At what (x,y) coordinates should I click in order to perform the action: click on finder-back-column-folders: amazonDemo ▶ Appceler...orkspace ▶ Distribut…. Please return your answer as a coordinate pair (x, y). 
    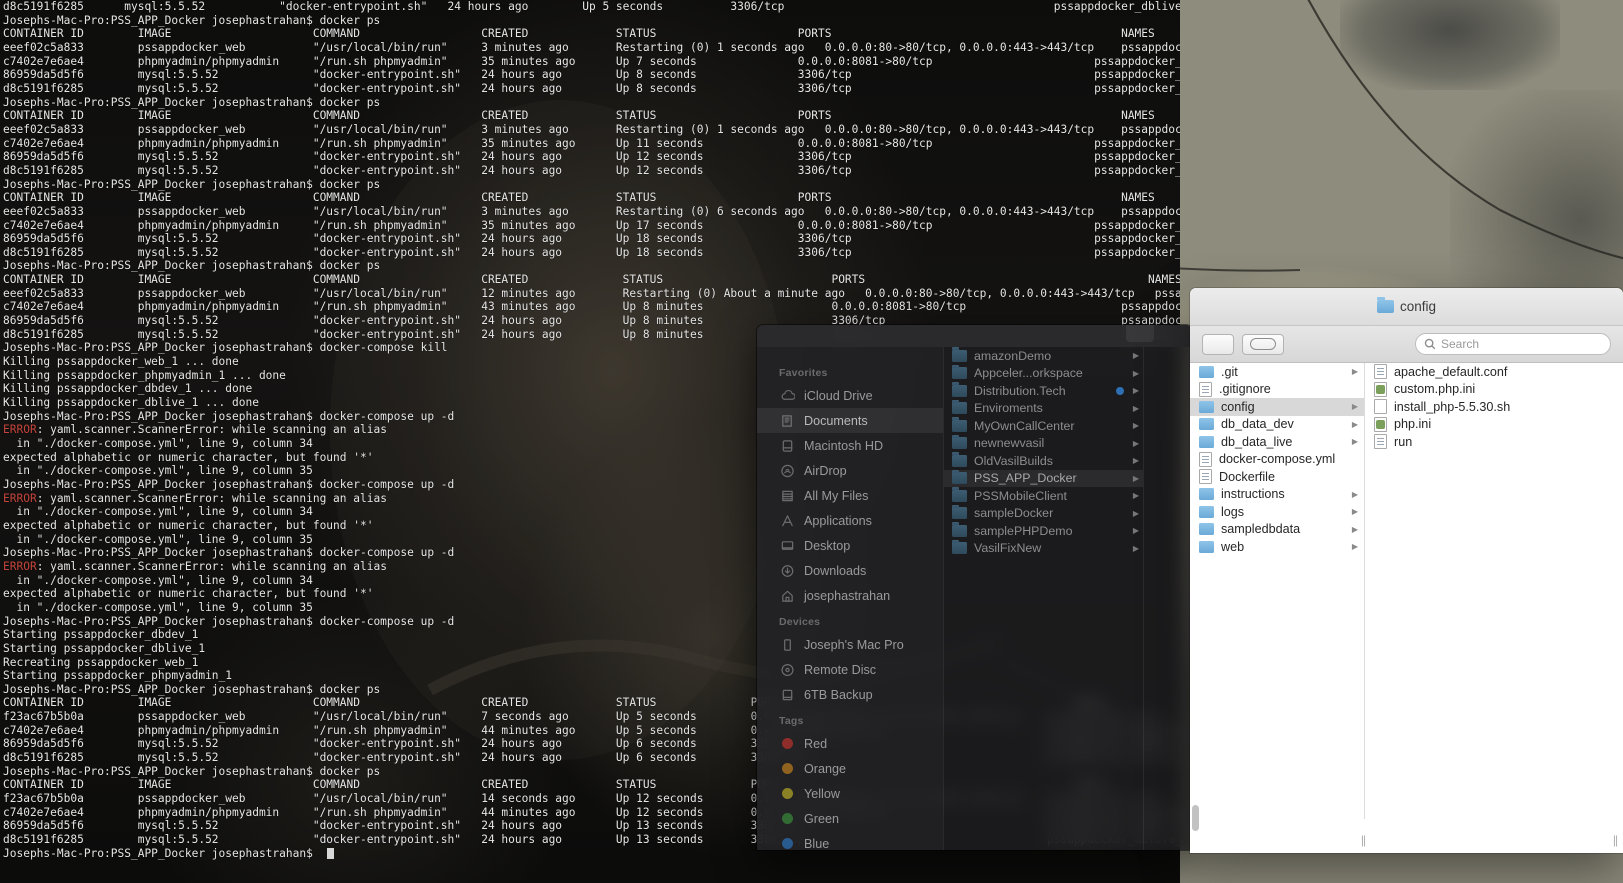
    Looking at the image, I should click on (1043, 598).